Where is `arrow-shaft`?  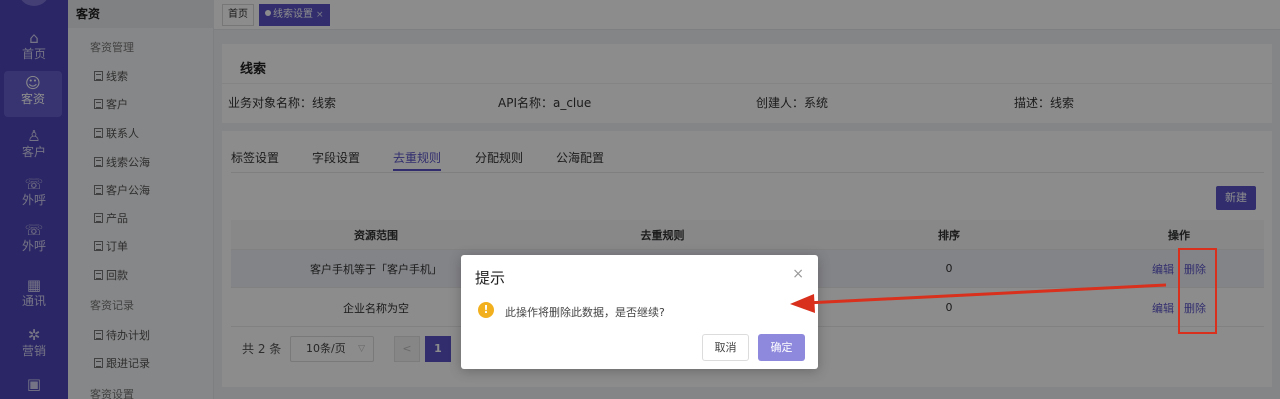 arrow-shaft is located at coordinates (986, 294).